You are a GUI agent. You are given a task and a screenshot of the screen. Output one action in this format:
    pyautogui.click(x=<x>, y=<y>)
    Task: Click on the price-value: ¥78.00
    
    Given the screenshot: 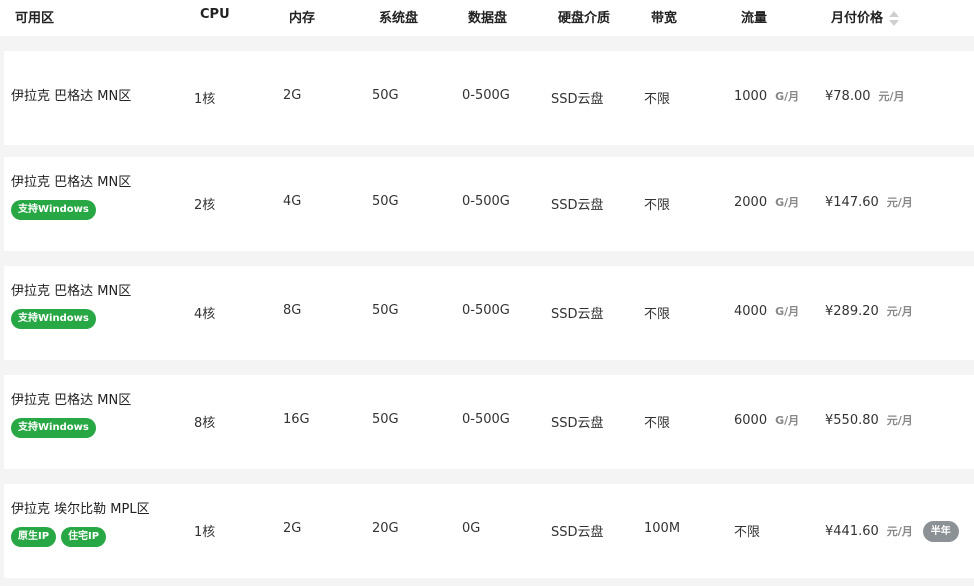 What is the action you would take?
    pyautogui.click(x=848, y=96)
    